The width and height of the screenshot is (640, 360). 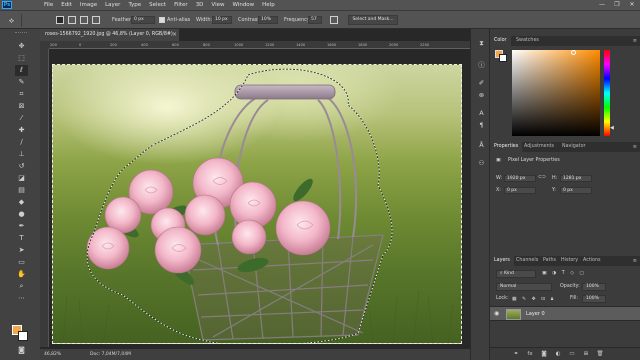 I want to click on tab-channels: Channels, so click(x=527, y=261).